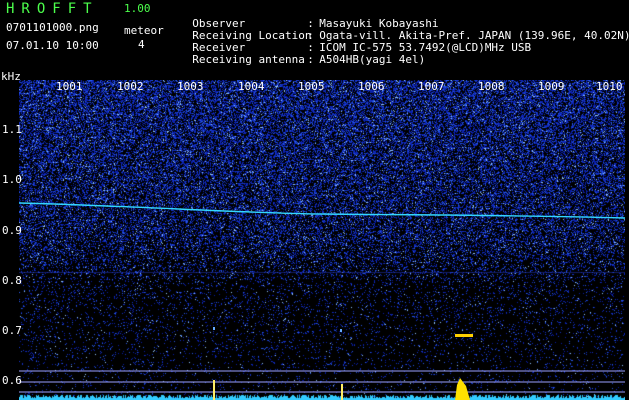 Image resolution: width=629 pixels, height=400 pixels. I want to click on y-tick-label: 1.1, so click(12, 129).